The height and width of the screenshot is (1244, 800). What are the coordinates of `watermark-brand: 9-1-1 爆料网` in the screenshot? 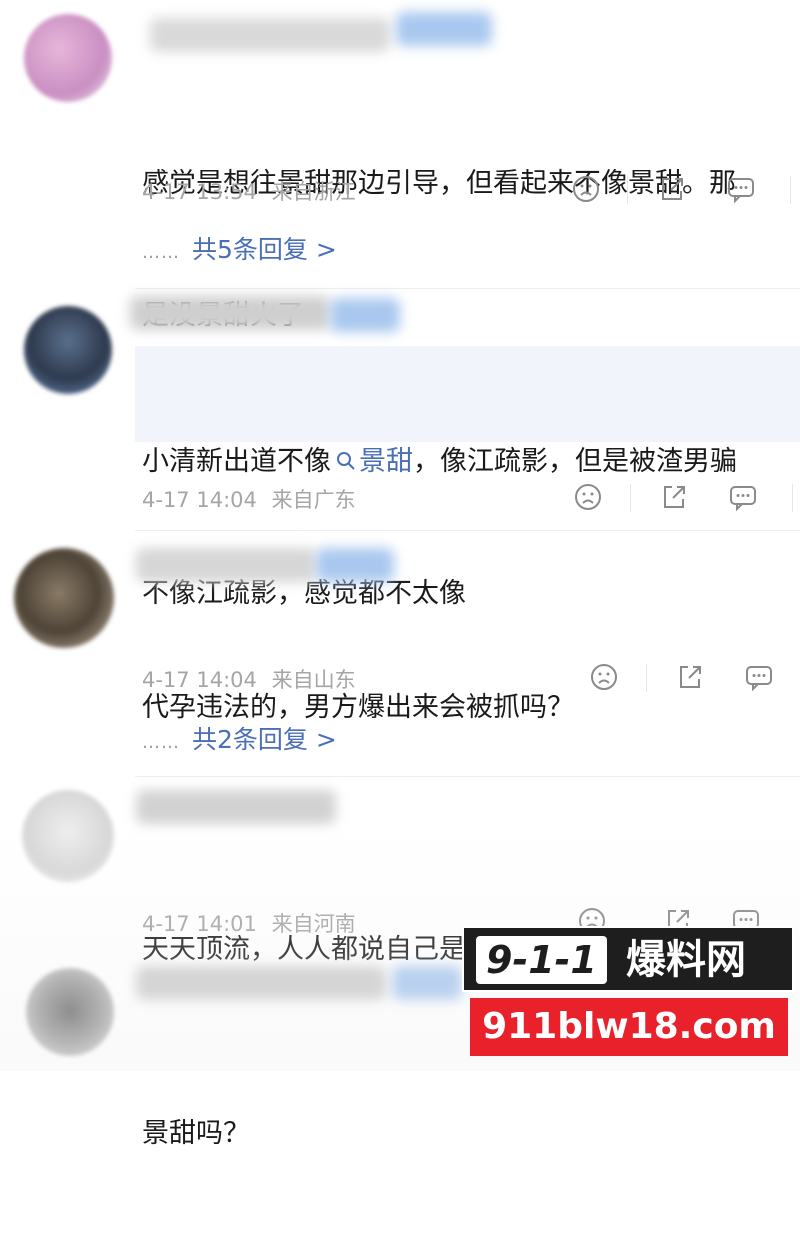 It's located at (628, 959).